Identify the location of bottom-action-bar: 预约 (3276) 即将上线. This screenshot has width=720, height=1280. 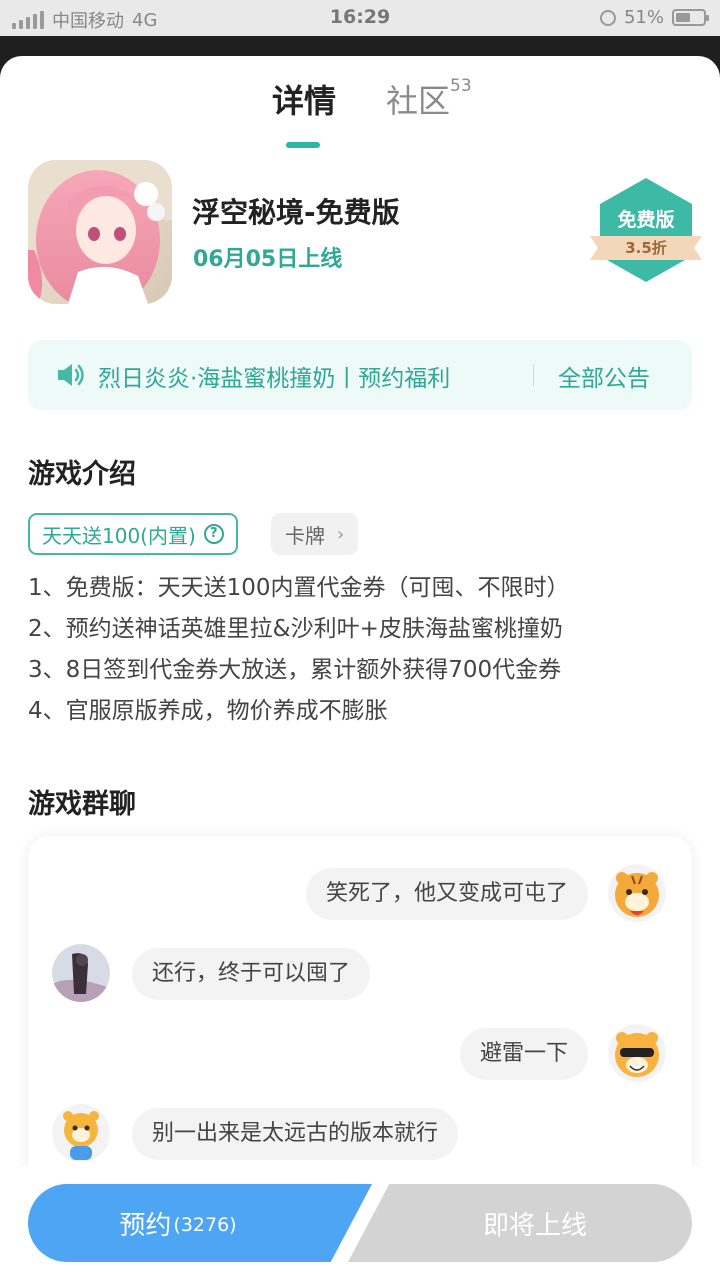
(360, 1223).